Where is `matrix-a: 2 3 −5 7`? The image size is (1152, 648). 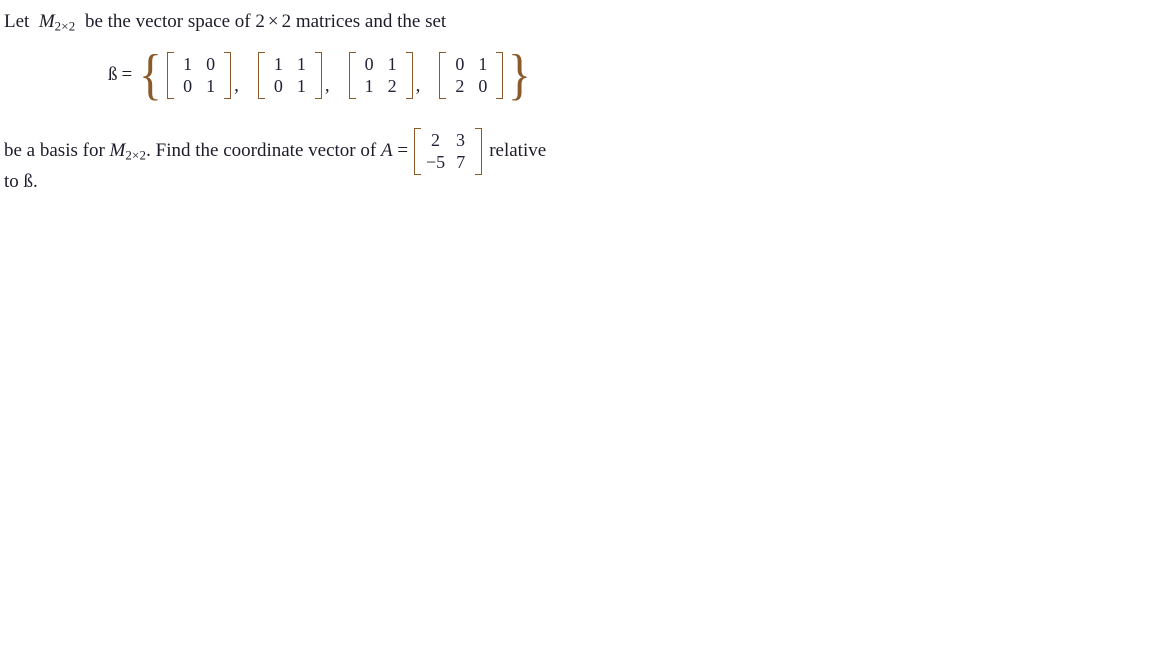
matrix-a: 2 3 −5 7 is located at coordinates (448, 151).